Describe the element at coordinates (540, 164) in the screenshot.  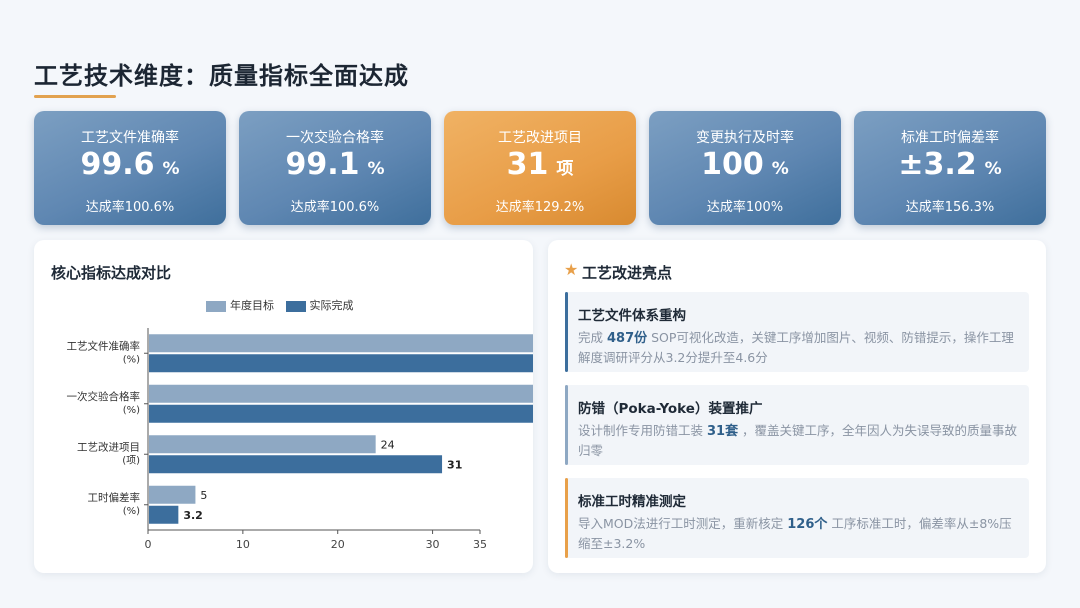
I see `kpi-value: 31 项` at that location.